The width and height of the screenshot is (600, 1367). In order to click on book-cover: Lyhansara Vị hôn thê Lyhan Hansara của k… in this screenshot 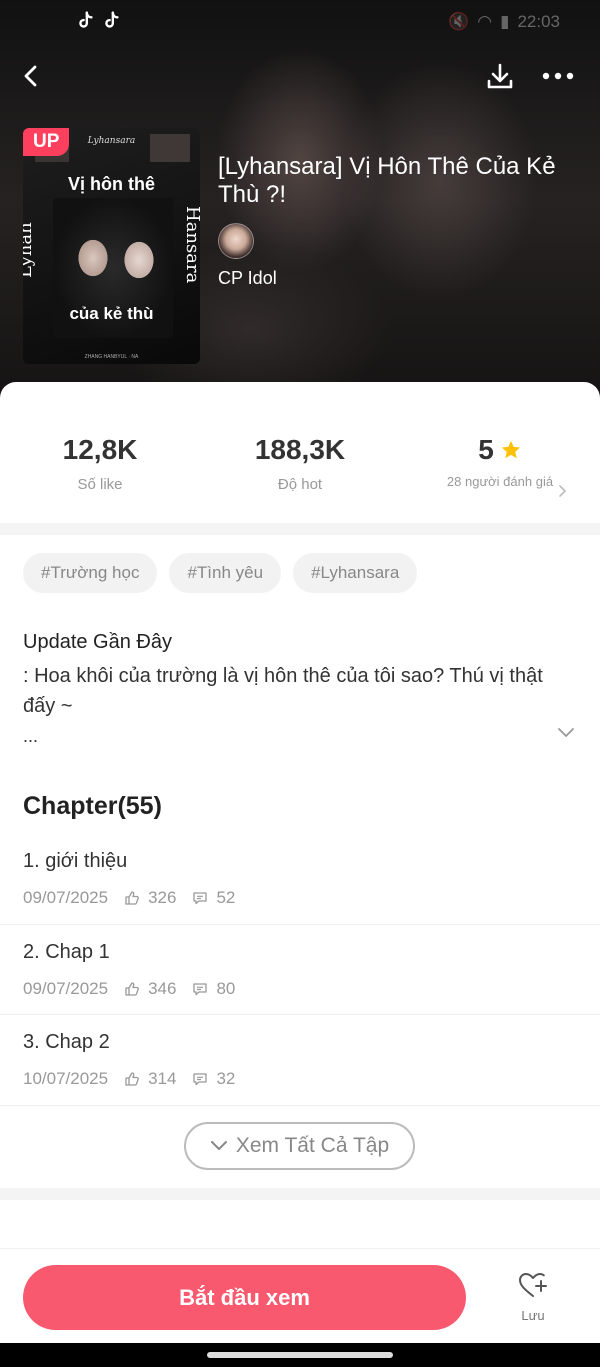, I will do `click(111, 246)`.